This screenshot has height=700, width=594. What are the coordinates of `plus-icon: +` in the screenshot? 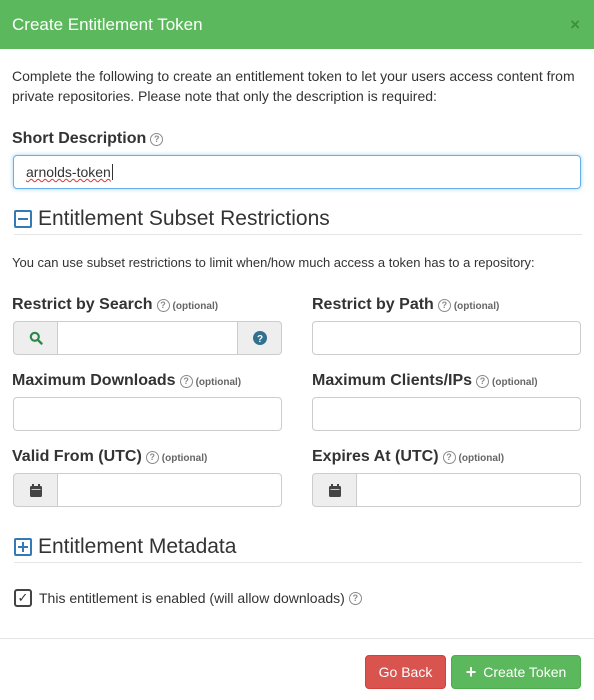 It's located at (471, 672).